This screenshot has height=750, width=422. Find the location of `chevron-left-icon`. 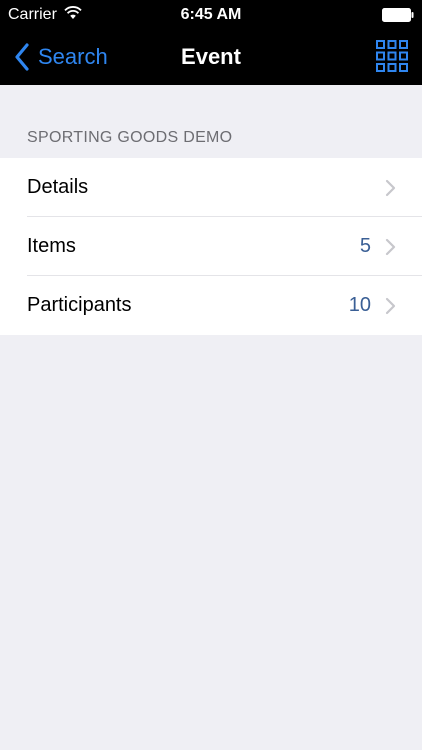

chevron-left-icon is located at coordinates (22, 57).